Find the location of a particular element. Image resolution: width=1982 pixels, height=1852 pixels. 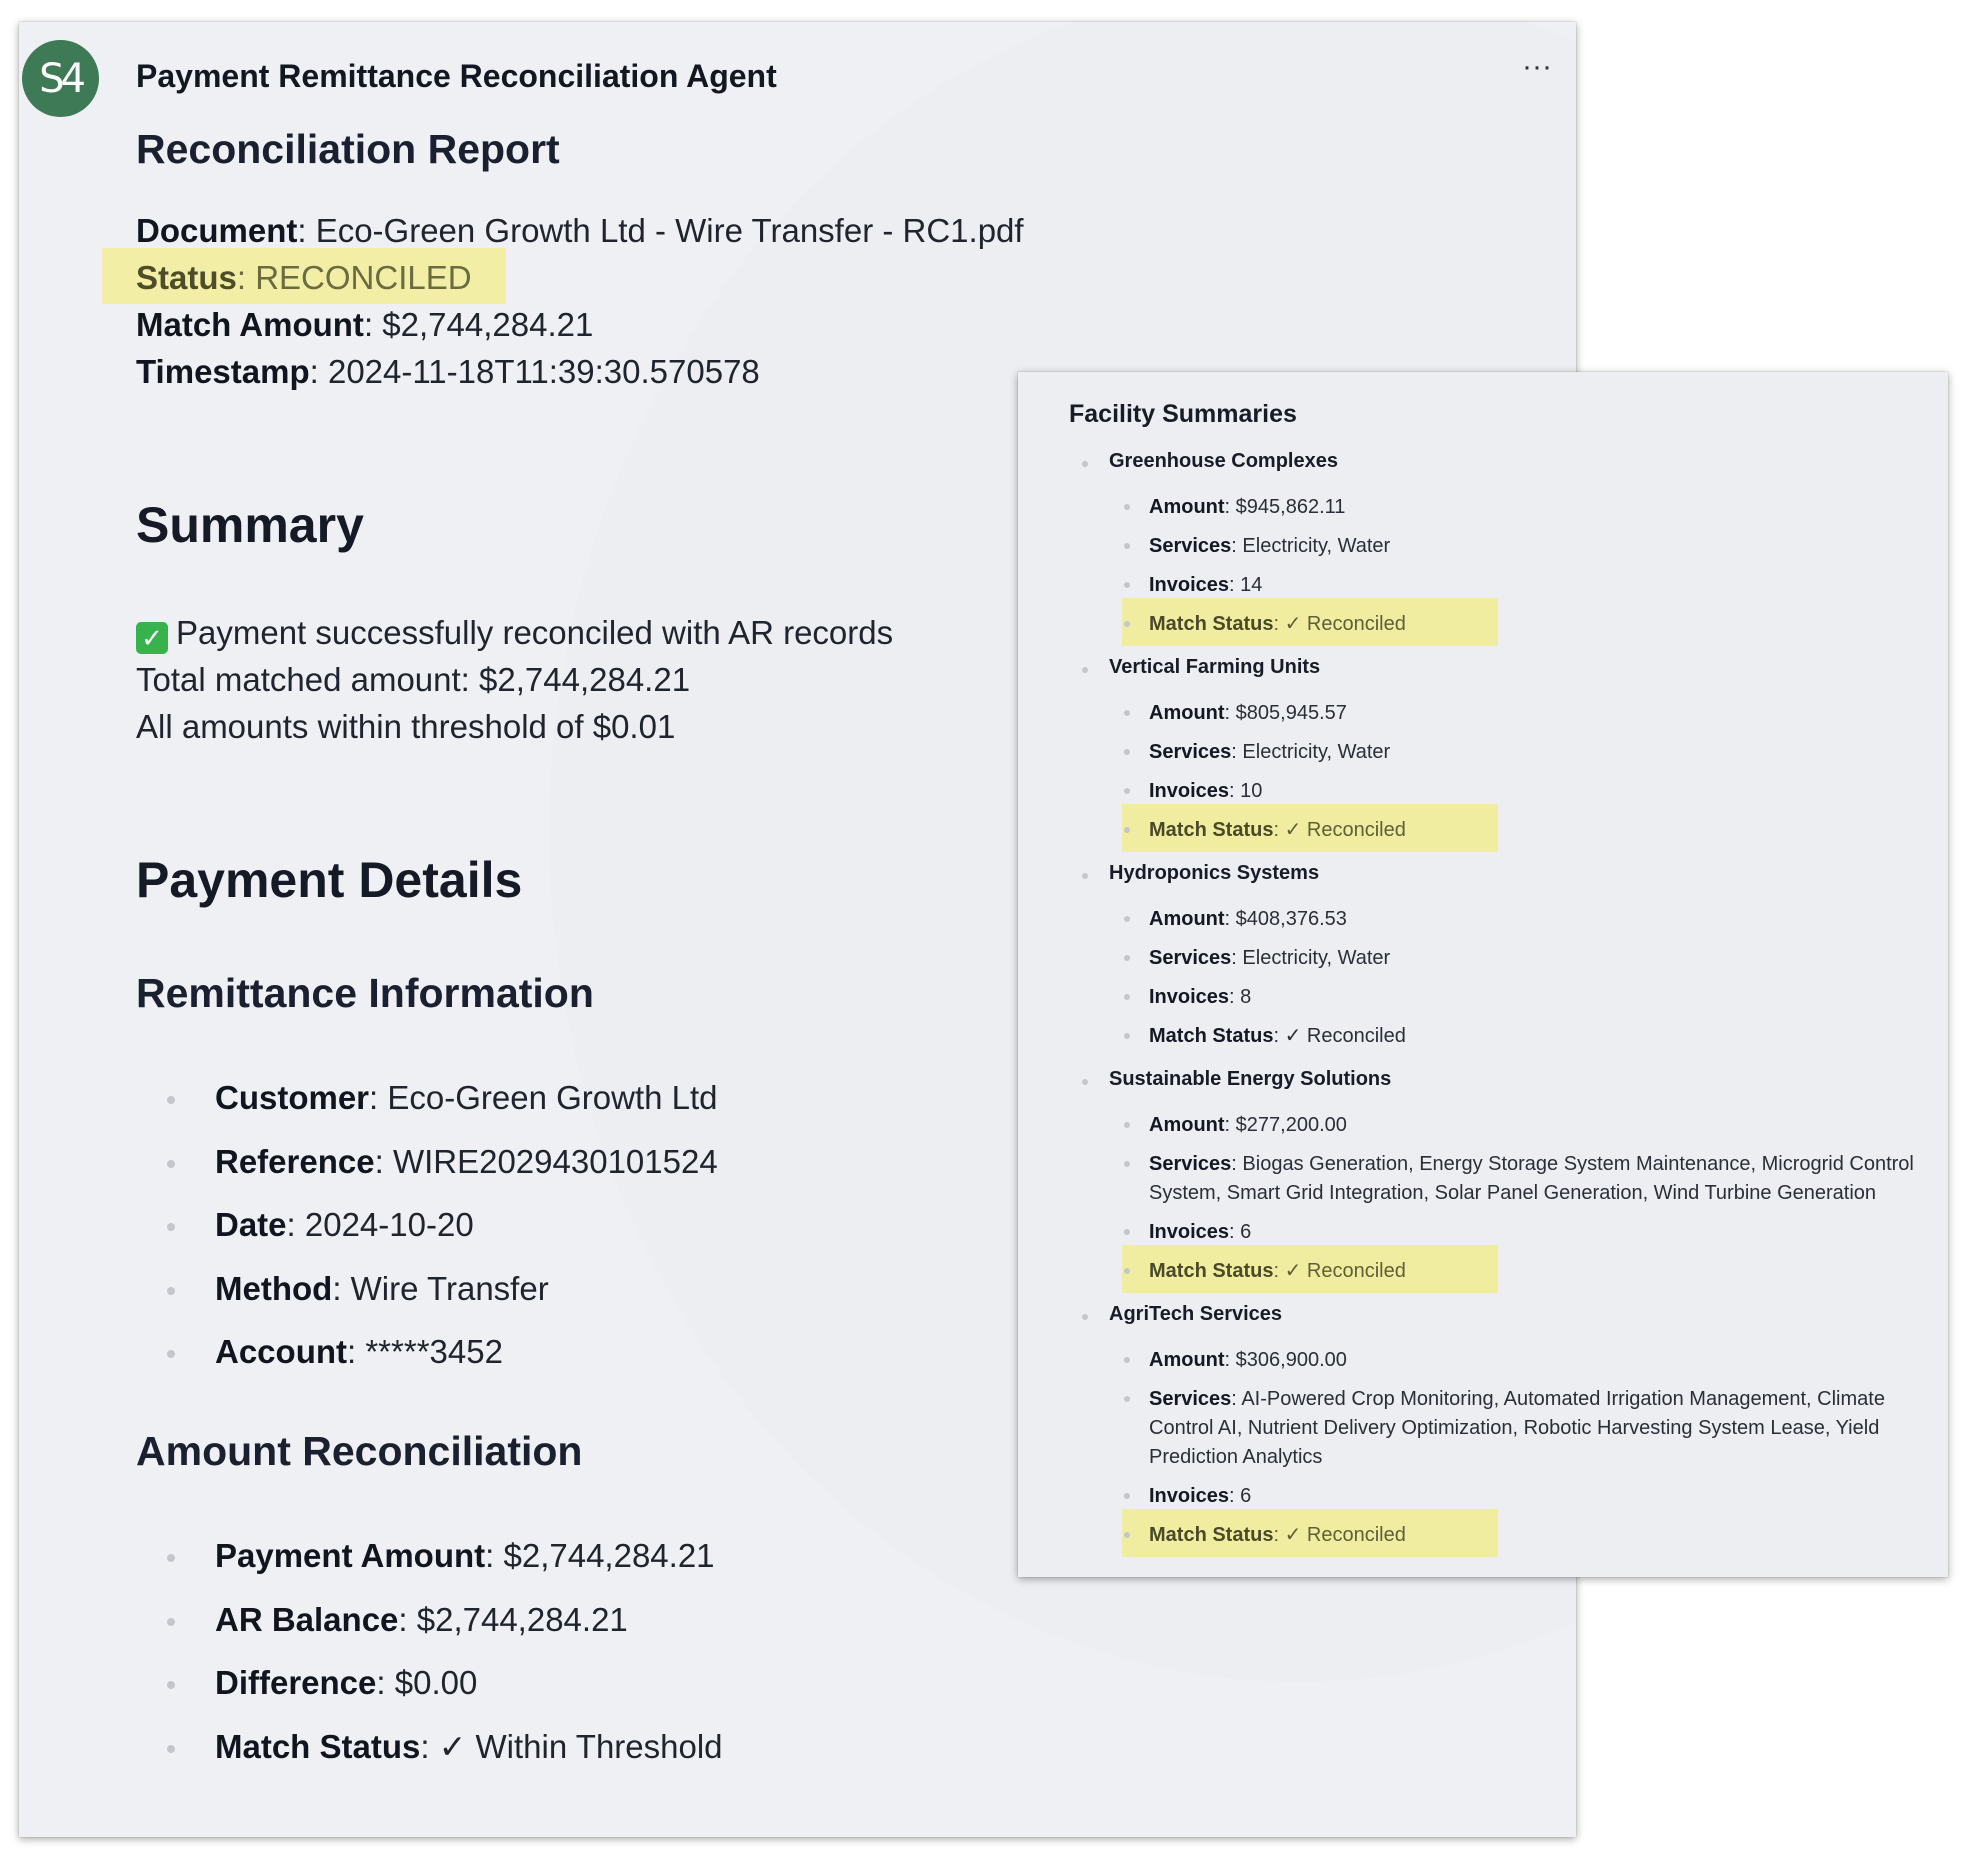

facility-amount: Amount: $945,862.11 is located at coordinates (1247, 507).